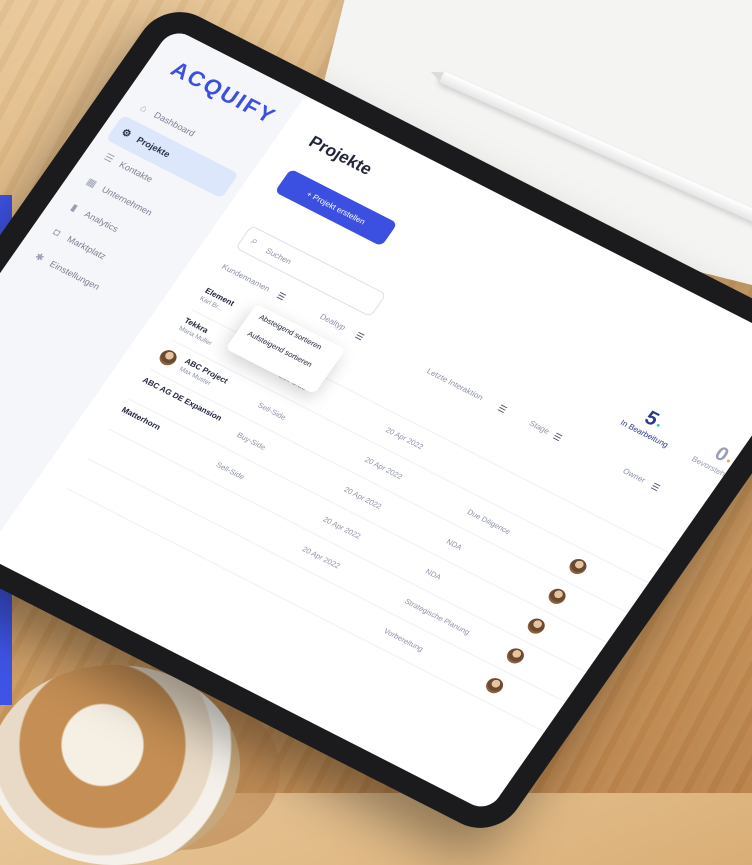 The height and width of the screenshot is (865, 752). I want to click on stage: Vorbereitung, so click(404, 640).